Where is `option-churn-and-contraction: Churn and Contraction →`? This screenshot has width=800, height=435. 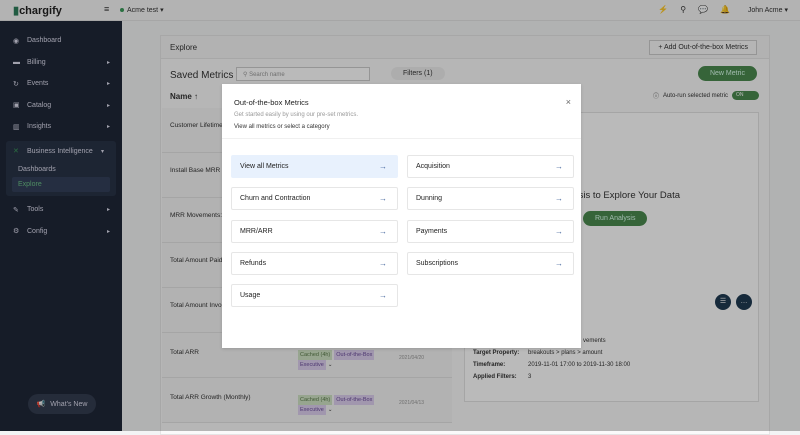 option-churn-and-contraction: Churn and Contraction → is located at coordinates (314, 198).